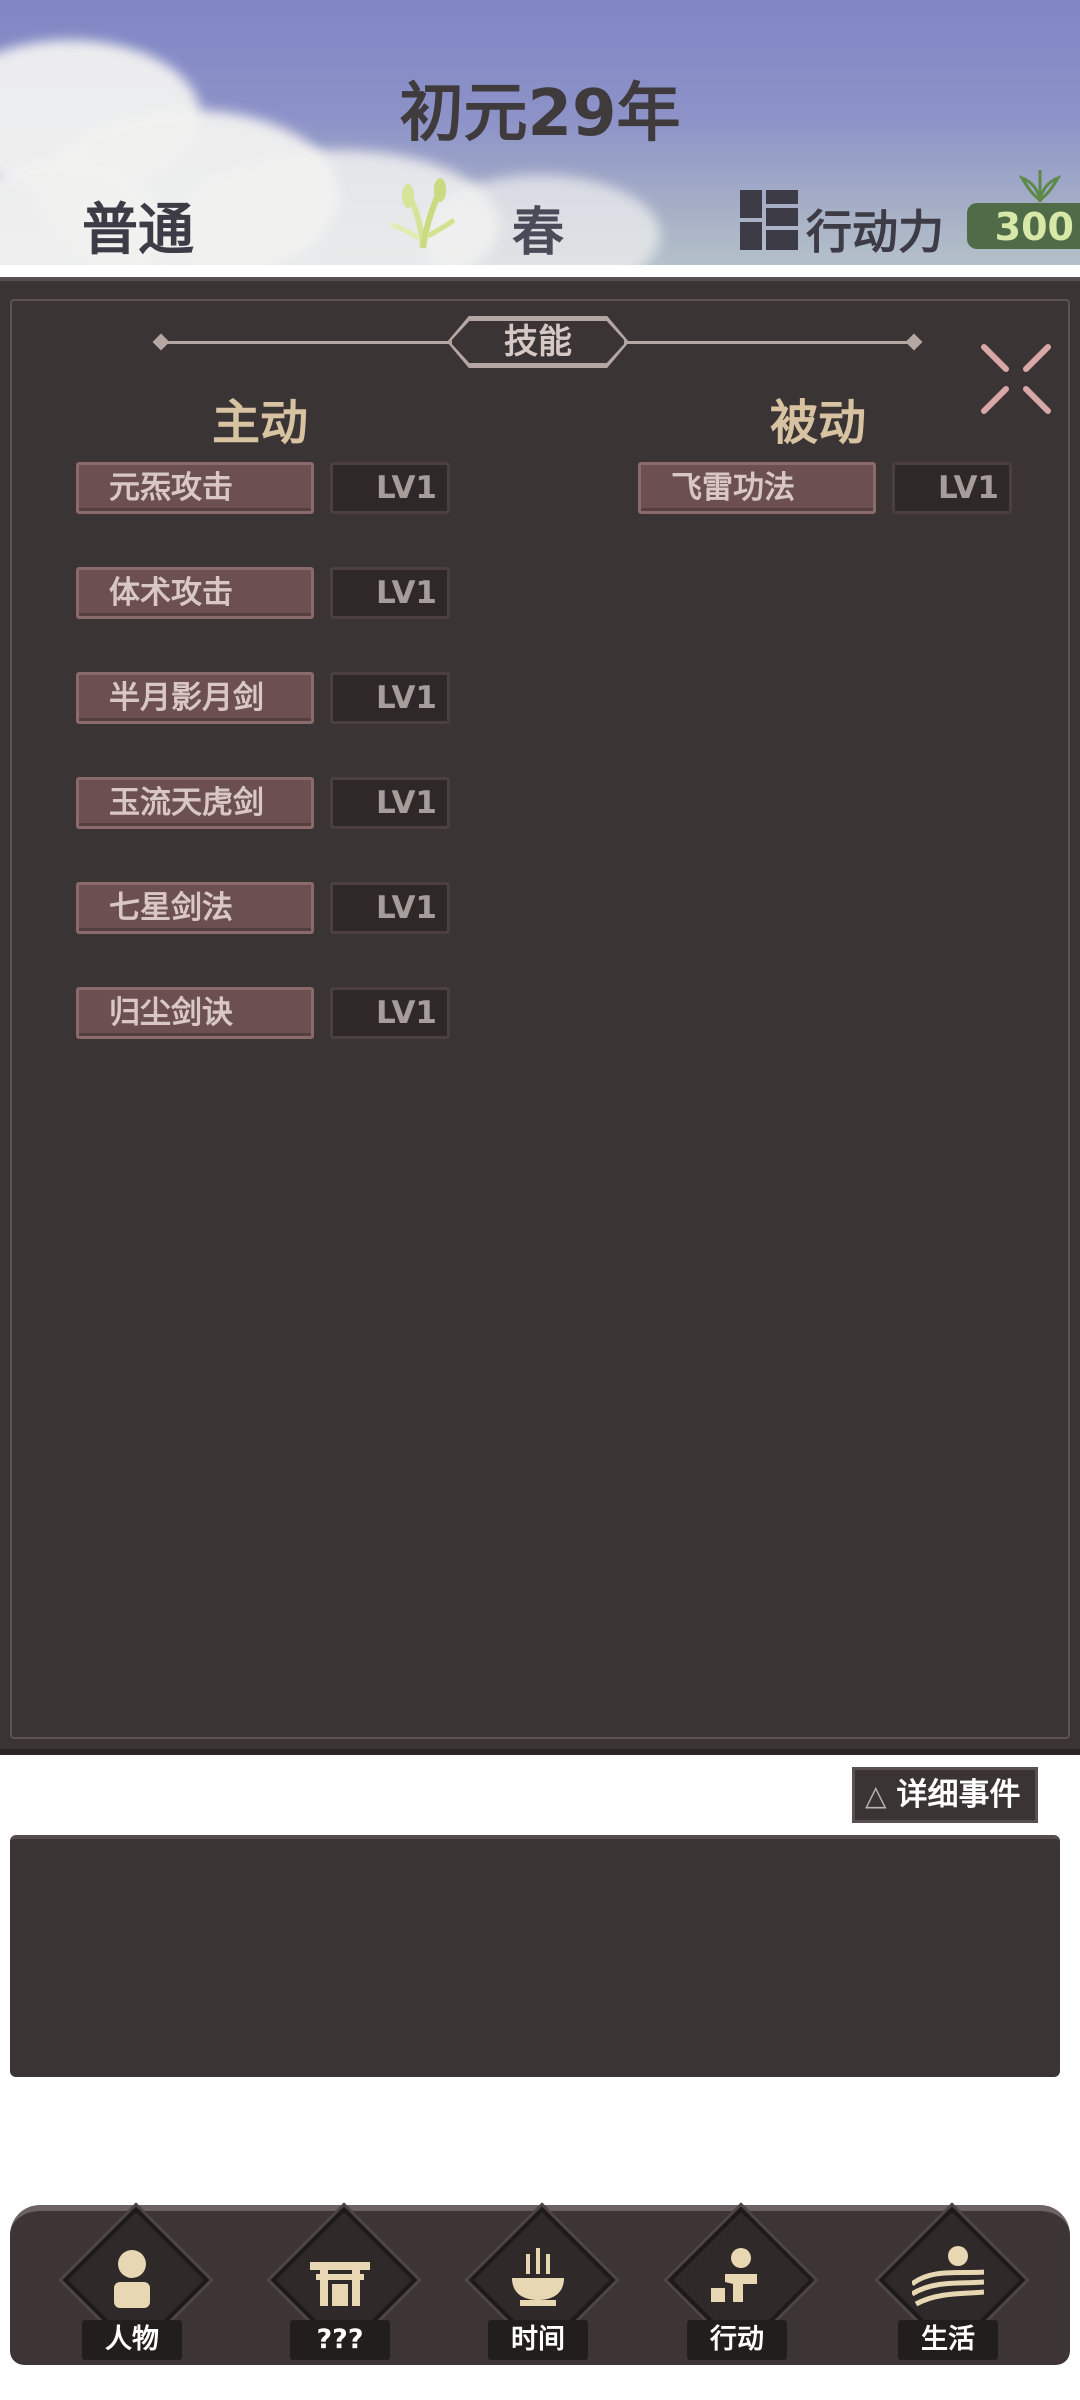 The height and width of the screenshot is (2400, 1080). Describe the element at coordinates (390, 803) in the screenshot. I see `skill-level-active-4: LV1` at that location.